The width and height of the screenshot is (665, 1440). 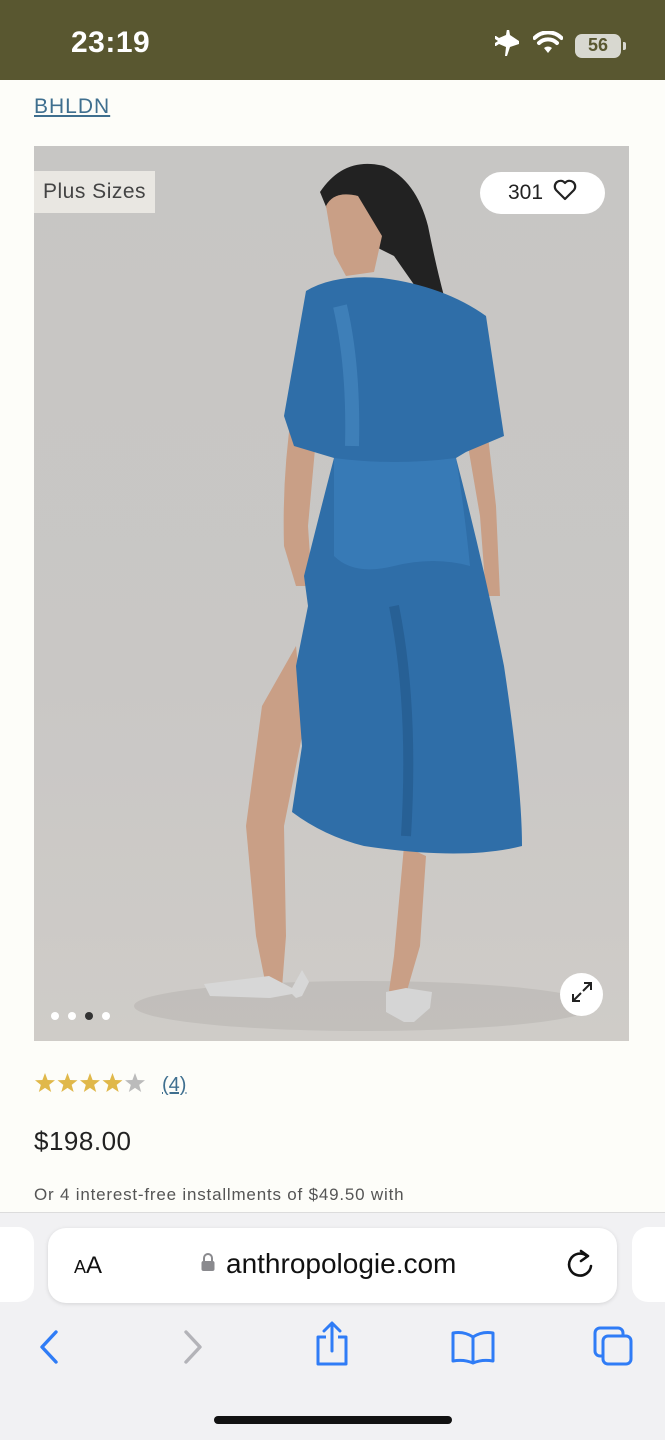 What do you see at coordinates (341, 1263) in the screenshot?
I see `url-text: anthropologie.com` at bounding box center [341, 1263].